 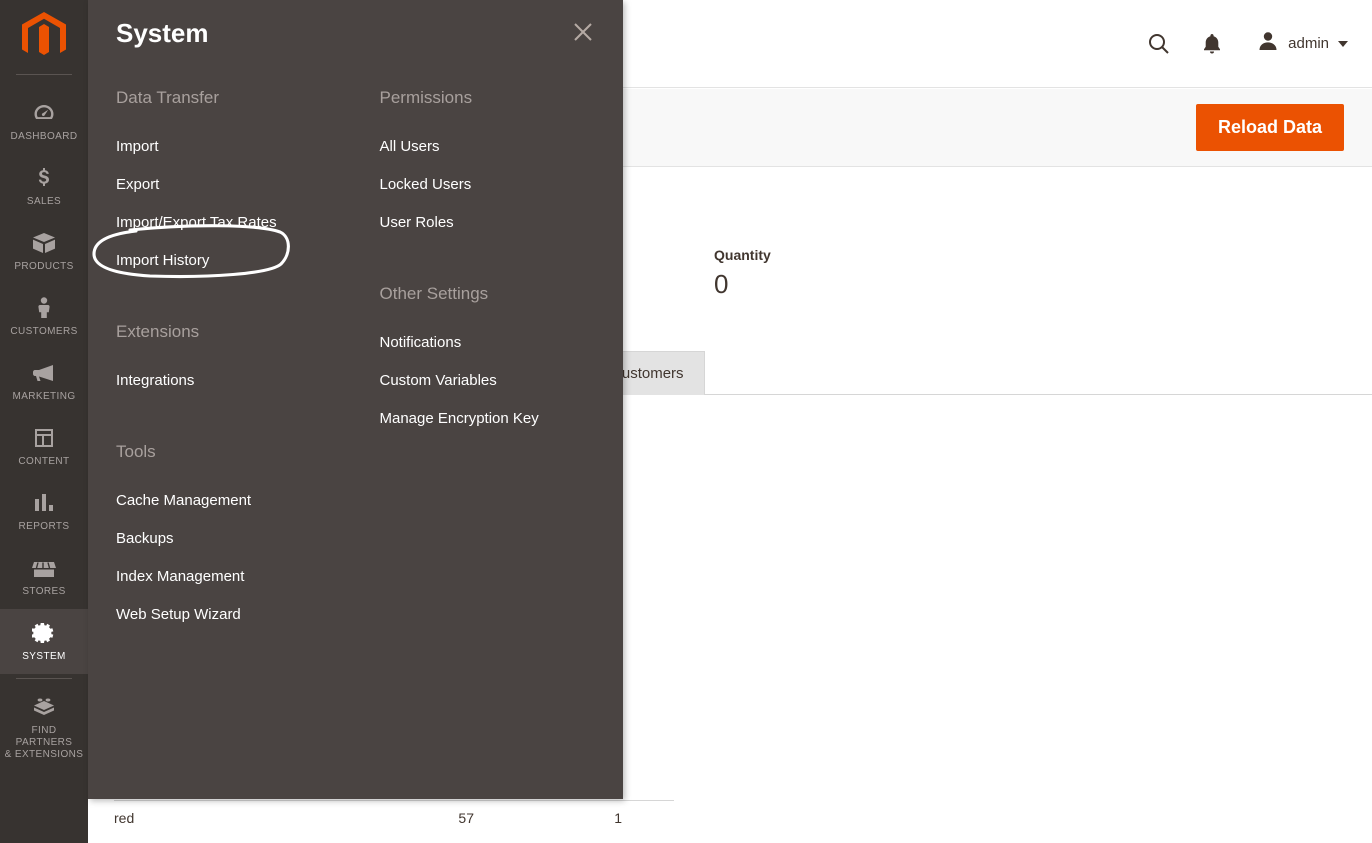 What do you see at coordinates (44, 568) in the screenshot?
I see `storefront-icon` at bounding box center [44, 568].